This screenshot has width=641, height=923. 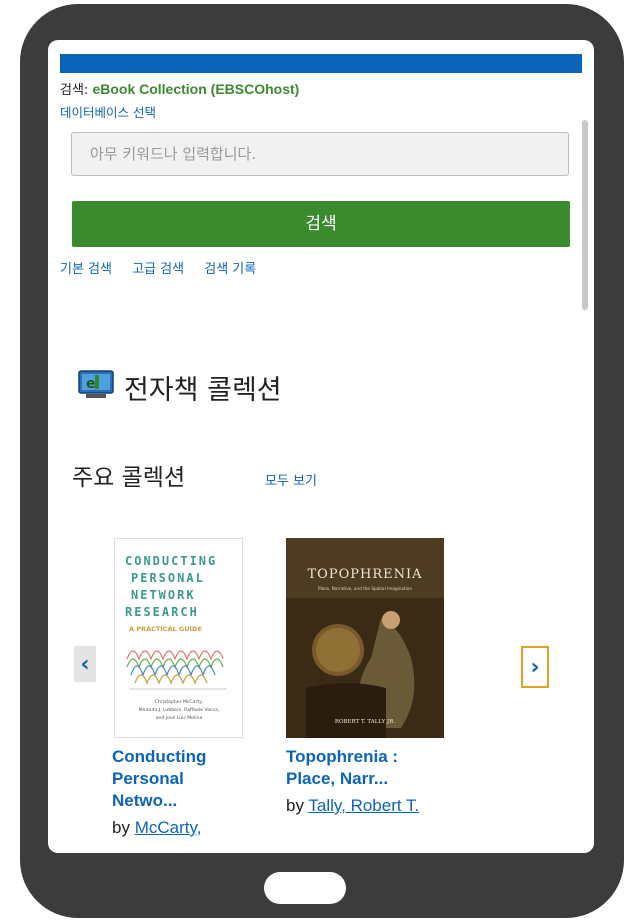 I want to click on cover1-line-4: RESEARCH, so click(x=162, y=612).